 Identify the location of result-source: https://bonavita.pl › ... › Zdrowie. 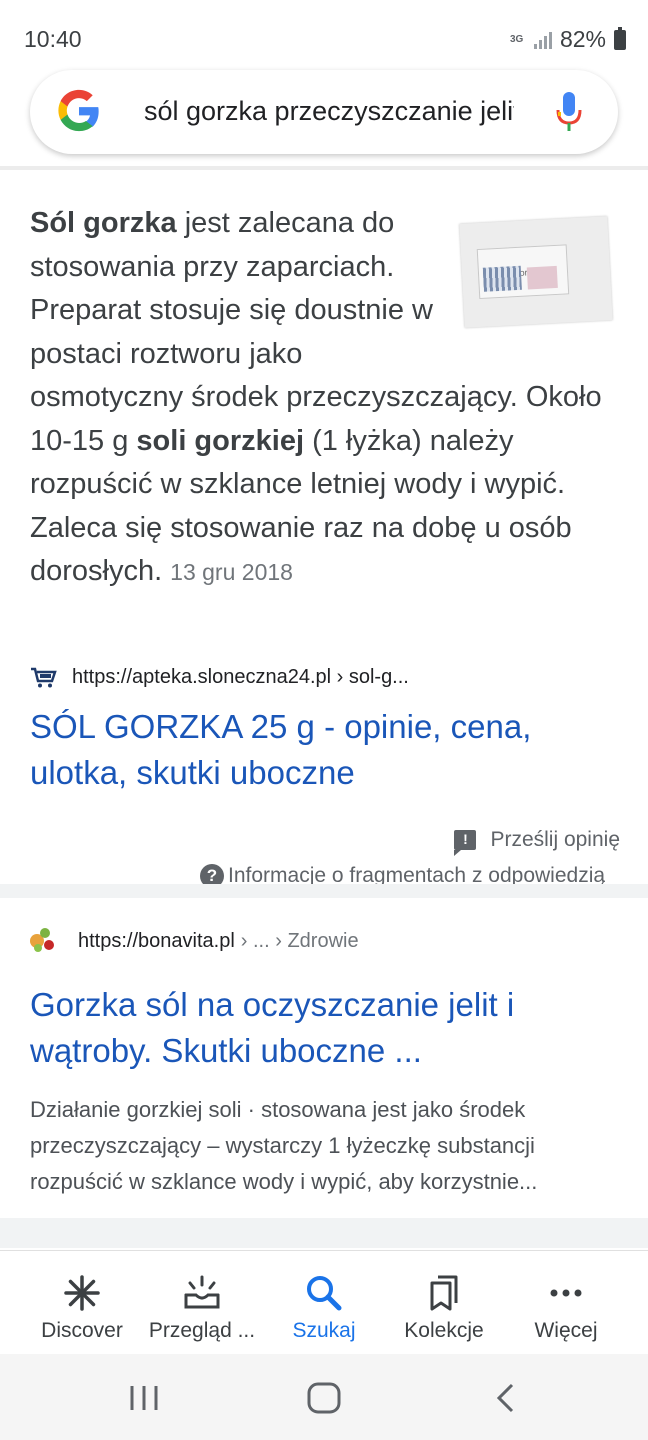
(194, 941).